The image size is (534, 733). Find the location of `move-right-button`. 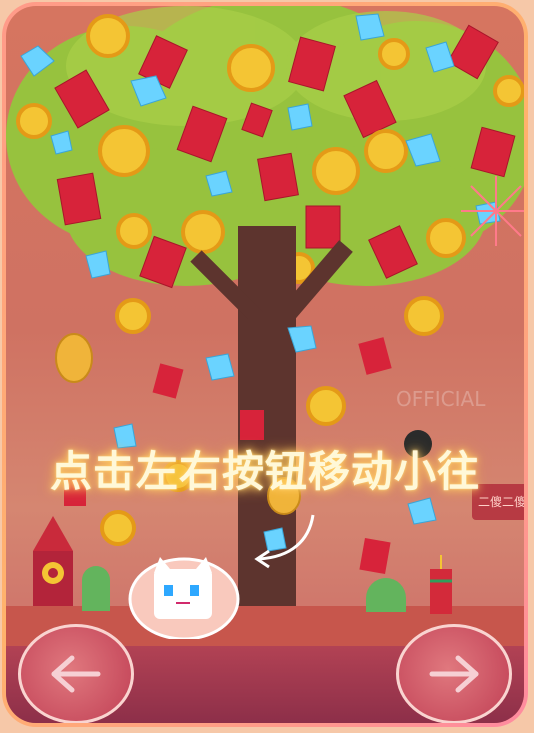

move-right-button is located at coordinates (454, 673).